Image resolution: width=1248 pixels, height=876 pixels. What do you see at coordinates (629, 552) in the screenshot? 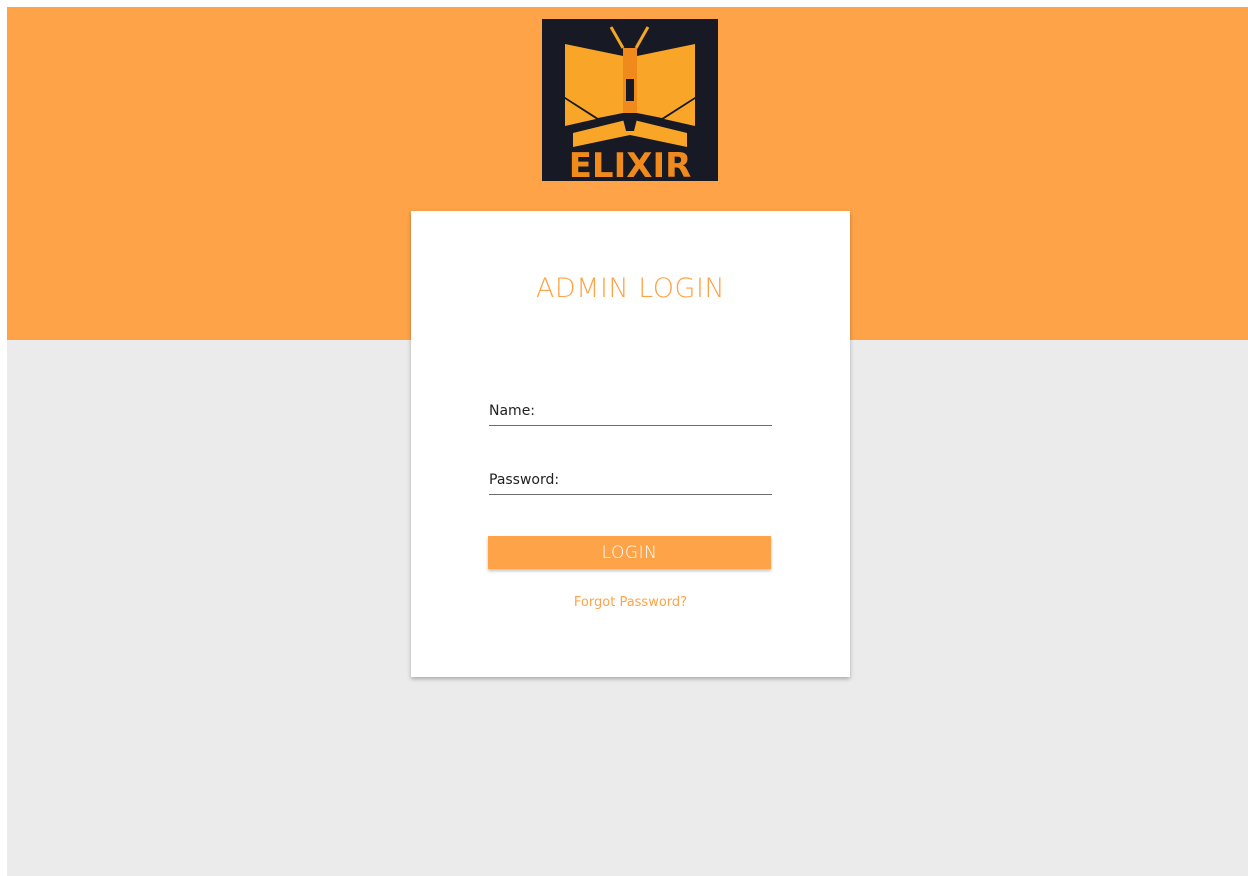
I see `login-button: LOGIN` at bounding box center [629, 552].